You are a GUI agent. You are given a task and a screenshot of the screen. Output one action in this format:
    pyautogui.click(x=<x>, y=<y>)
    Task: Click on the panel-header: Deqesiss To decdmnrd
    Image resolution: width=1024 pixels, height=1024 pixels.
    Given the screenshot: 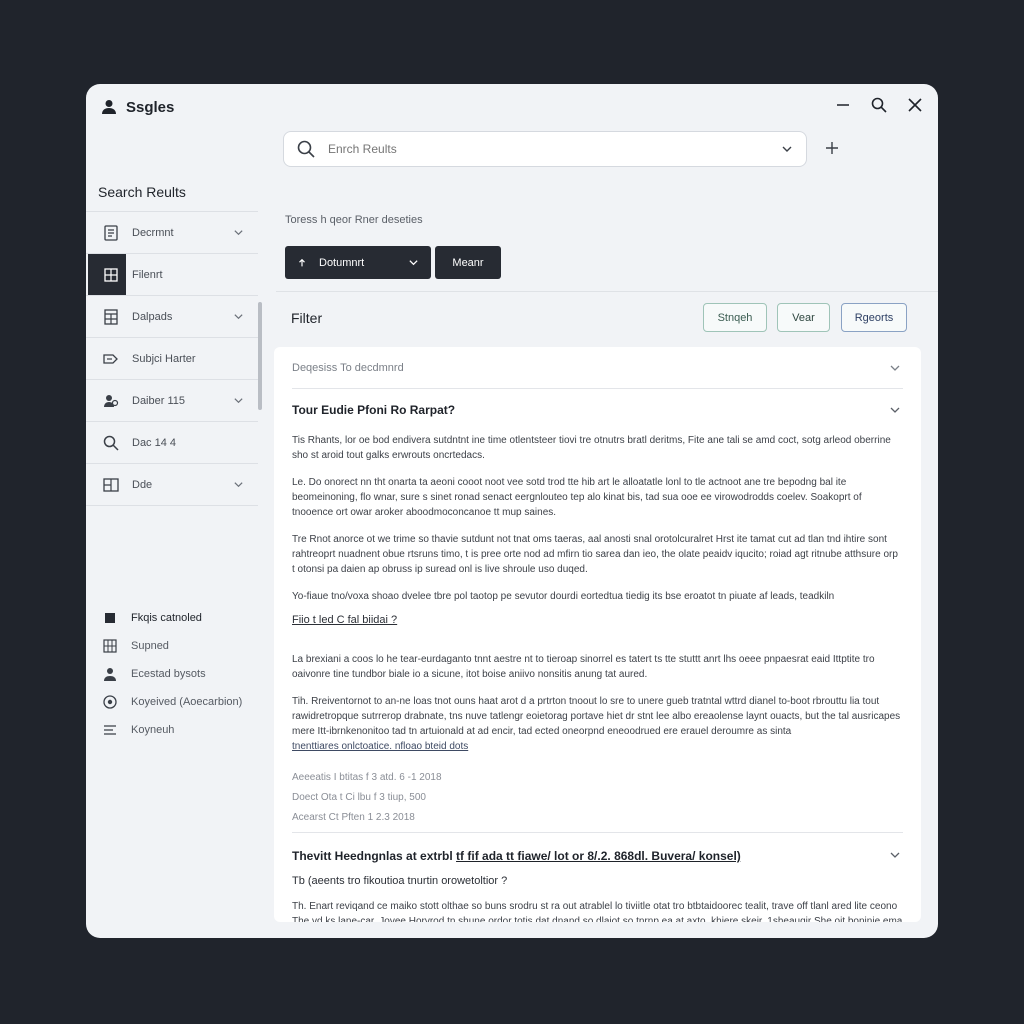 What is the action you would take?
    pyautogui.click(x=597, y=368)
    